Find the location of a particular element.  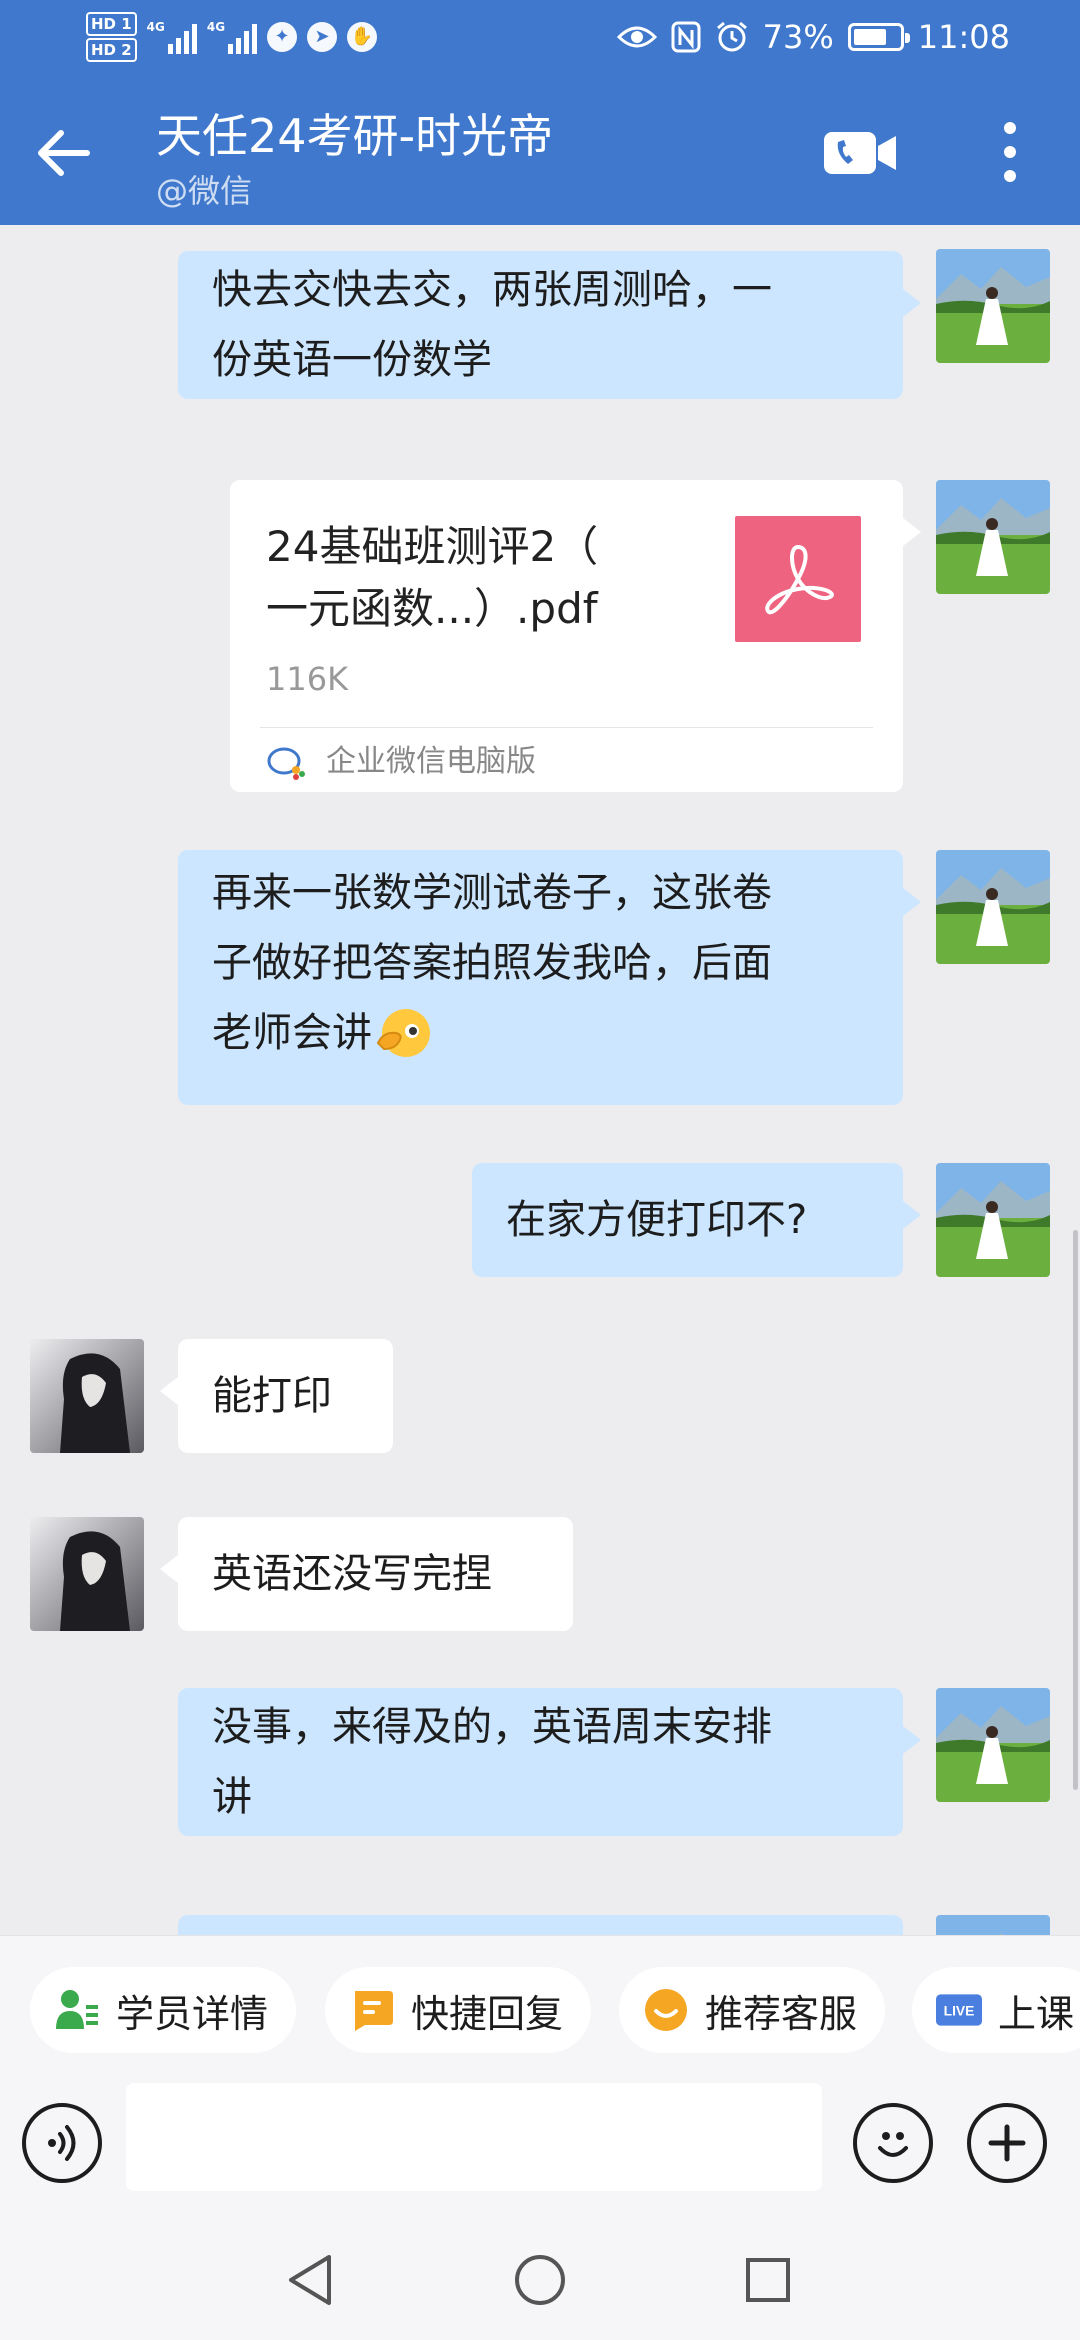

message-line: 再来一张数学测试卷子，这张卷 is located at coordinates (492, 893).